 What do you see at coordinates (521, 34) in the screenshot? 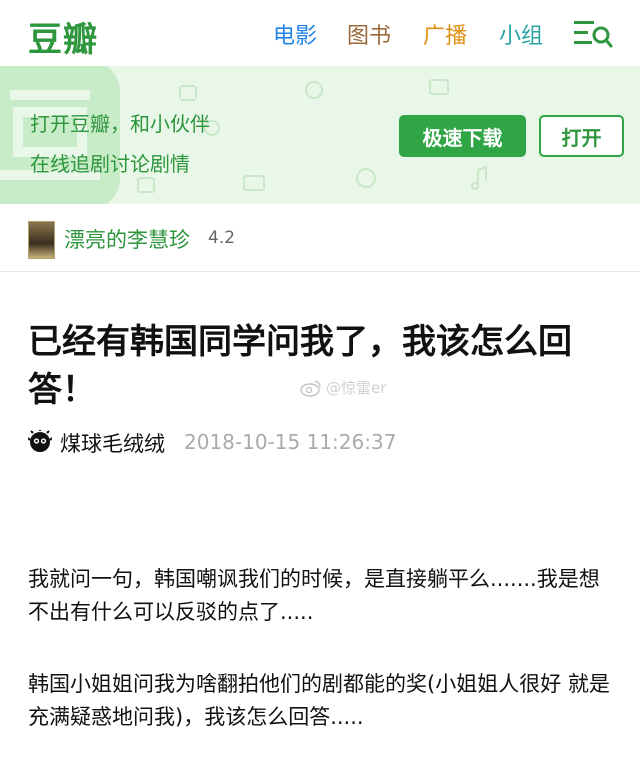
I see `nav-group: 小组` at bounding box center [521, 34].